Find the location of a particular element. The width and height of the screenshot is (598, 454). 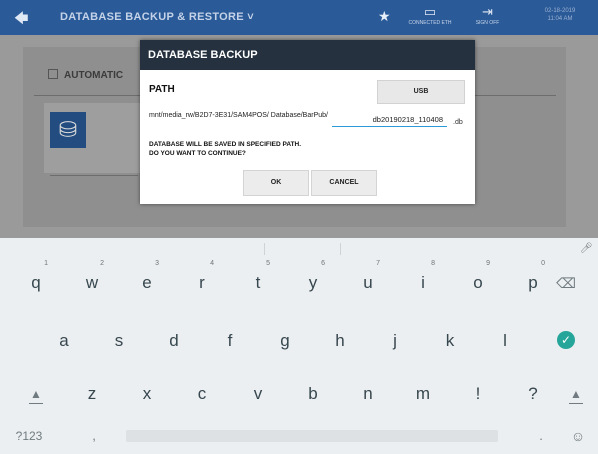

spacebar is located at coordinates (312, 436).